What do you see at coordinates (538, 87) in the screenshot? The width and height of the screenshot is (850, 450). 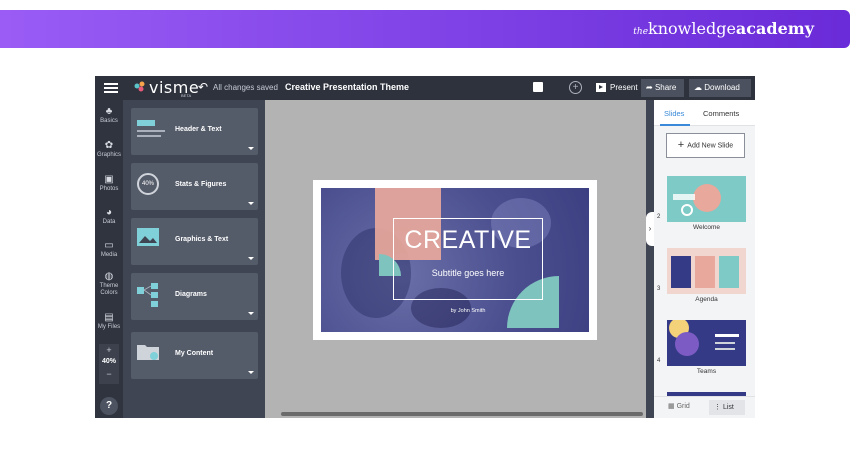 I see `comment-icon` at bounding box center [538, 87].